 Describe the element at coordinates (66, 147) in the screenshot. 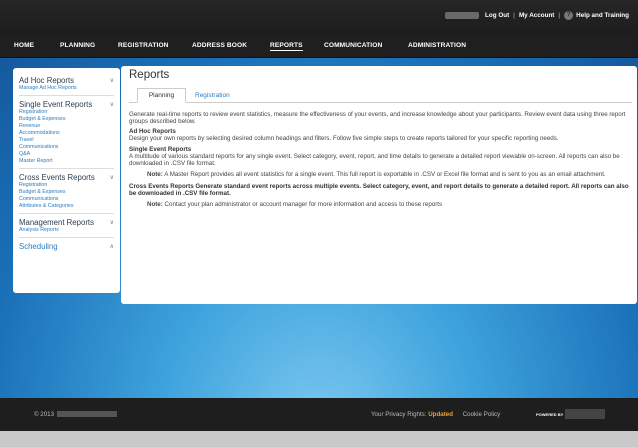

I see `sidebar-item-communications: Communications` at that location.